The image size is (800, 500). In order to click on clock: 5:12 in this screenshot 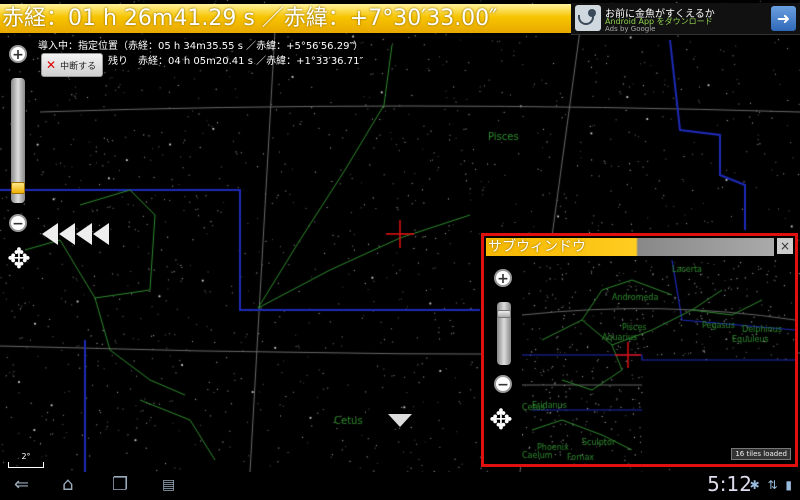, I will do `click(729, 484)`.